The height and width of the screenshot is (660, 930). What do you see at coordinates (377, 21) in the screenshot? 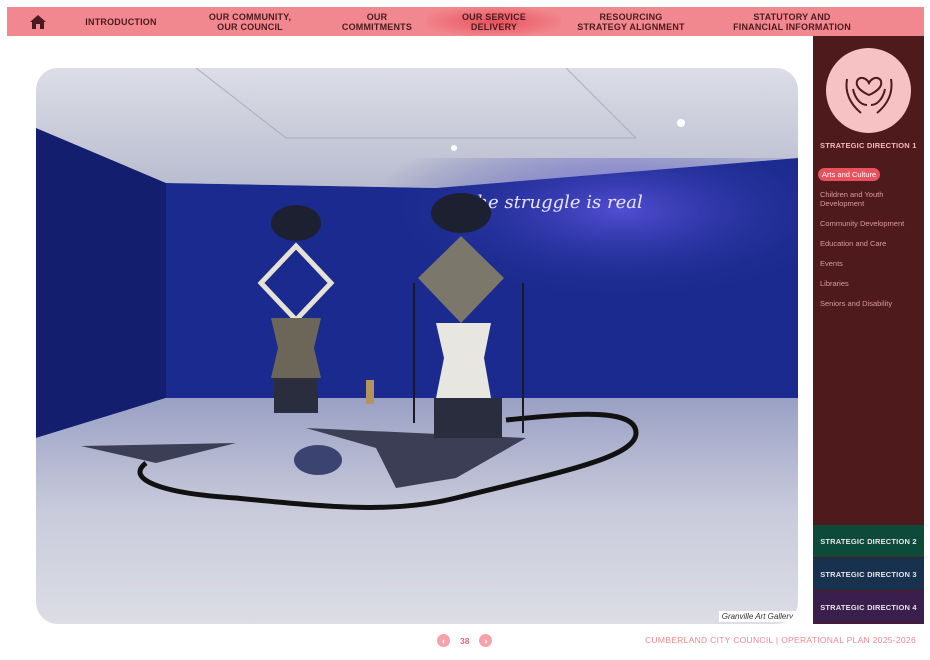
I see `nav-our-commitments: OUR COMMITMENTS` at bounding box center [377, 21].